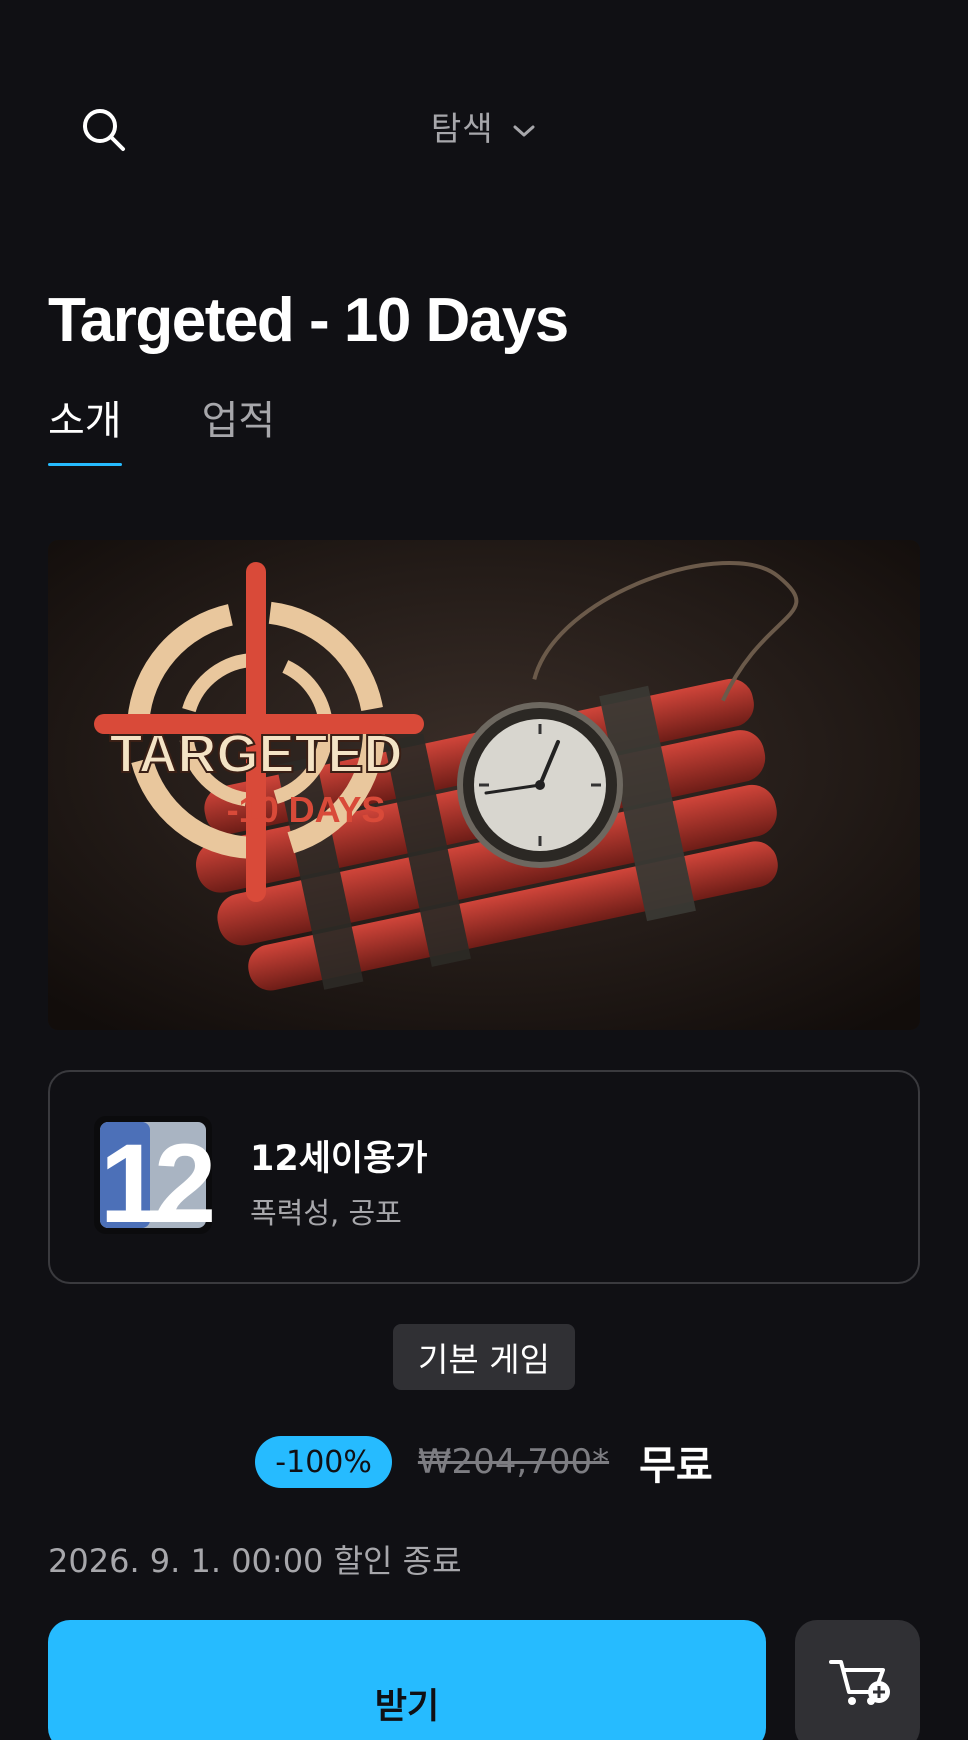 This screenshot has width=968, height=1740. I want to click on tab-bar: 소개 업적, so click(161, 428).